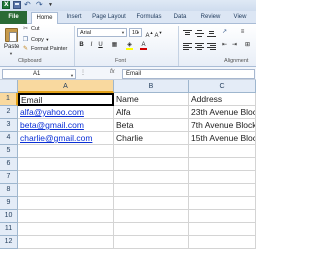 The height and width of the screenshot is (256, 320). What do you see at coordinates (121, 61) in the screenshot?
I see `font-group-label: Font` at bounding box center [121, 61].